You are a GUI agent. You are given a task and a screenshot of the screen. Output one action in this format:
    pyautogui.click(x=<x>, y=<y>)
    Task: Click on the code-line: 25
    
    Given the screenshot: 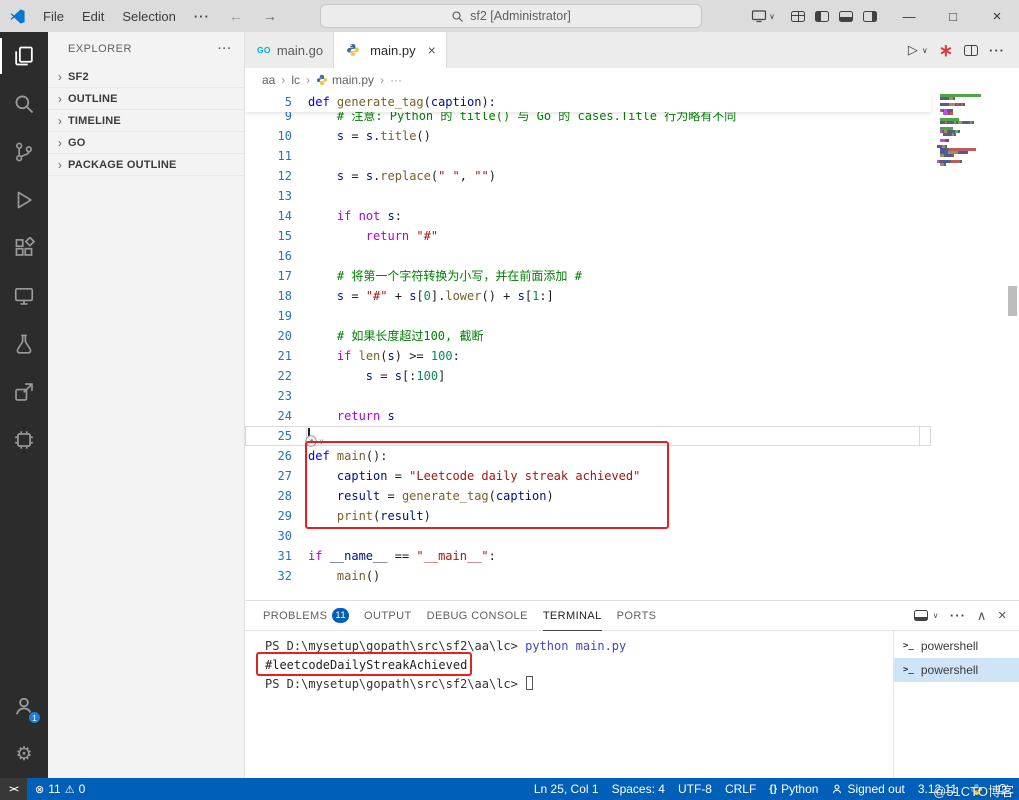 What is the action you would take?
    pyautogui.click(x=588, y=436)
    